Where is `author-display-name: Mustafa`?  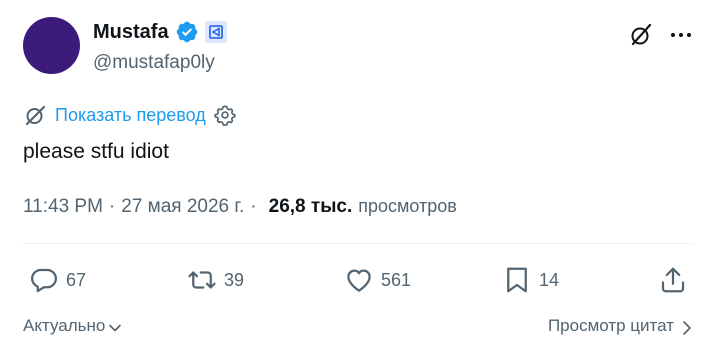 author-display-name: Mustafa is located at coordinates (131, 32).